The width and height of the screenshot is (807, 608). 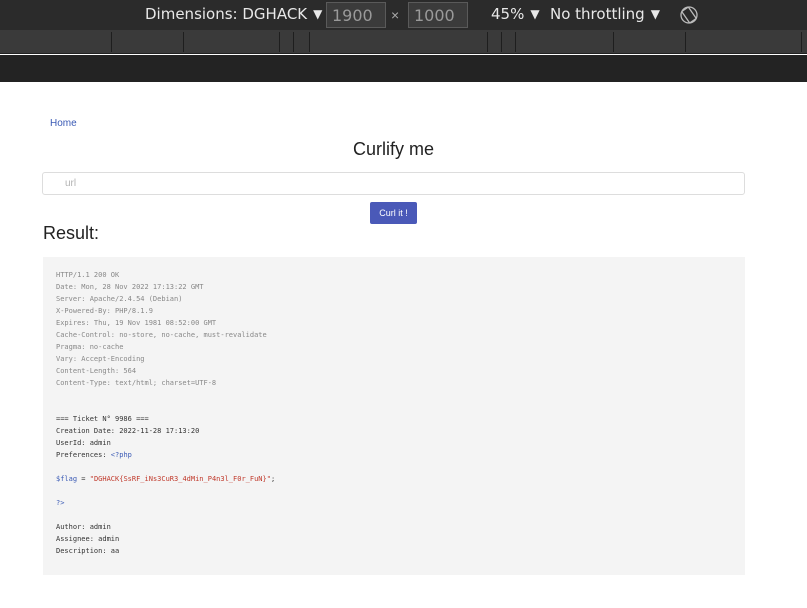 I want to click on page-title: Curlify me, so click(x=393, y=149).